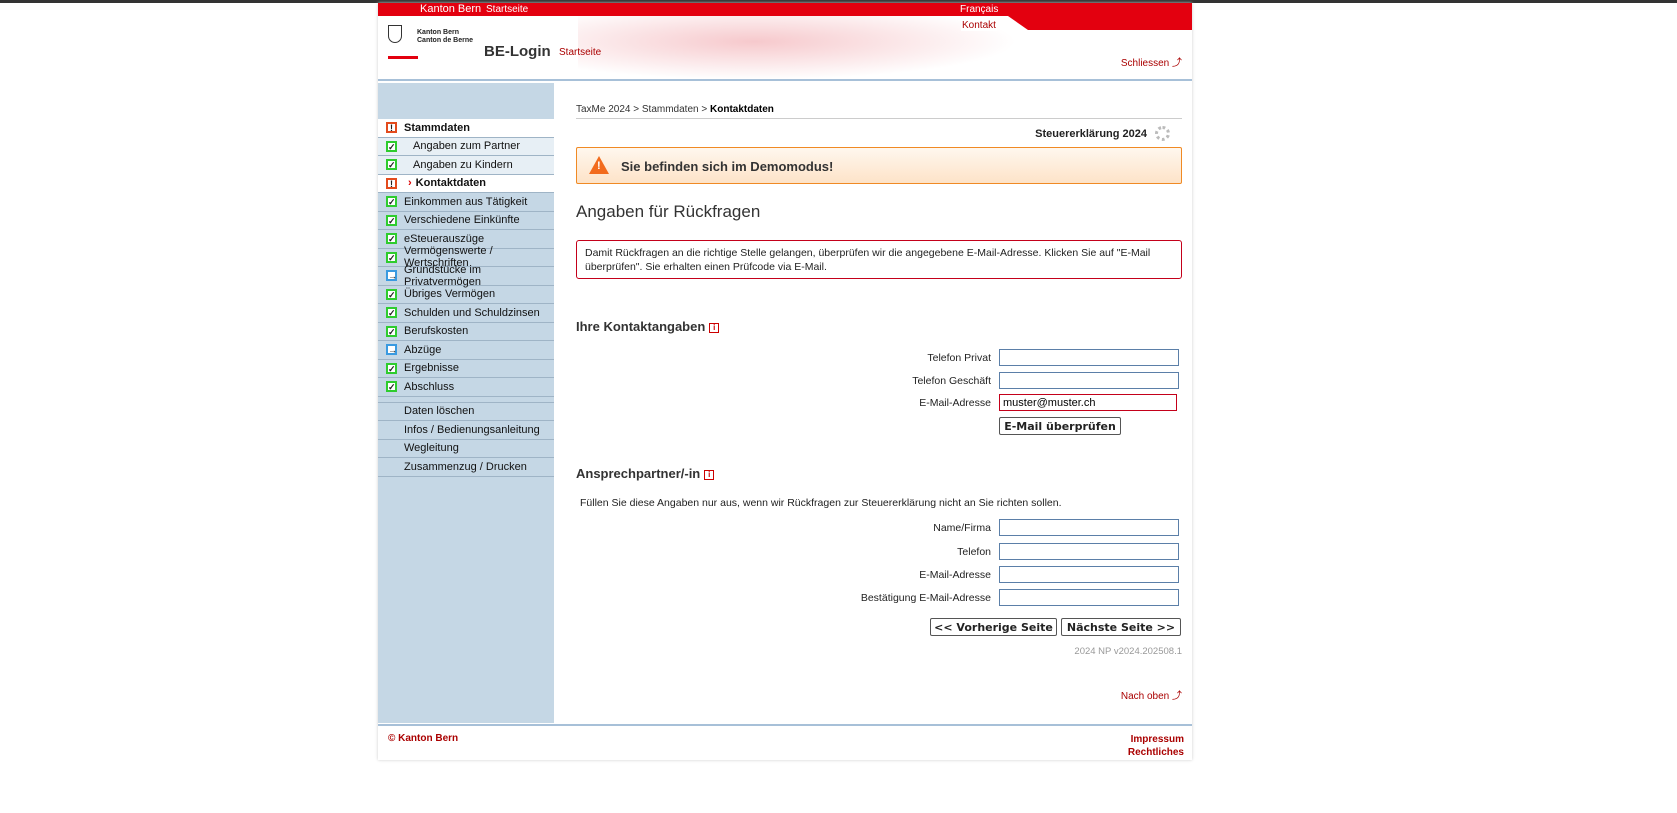  What do you see at coordinates (1100, 23) in the screenshot?
I see `red-tab-decoration` at bounding box center [1100, 23].